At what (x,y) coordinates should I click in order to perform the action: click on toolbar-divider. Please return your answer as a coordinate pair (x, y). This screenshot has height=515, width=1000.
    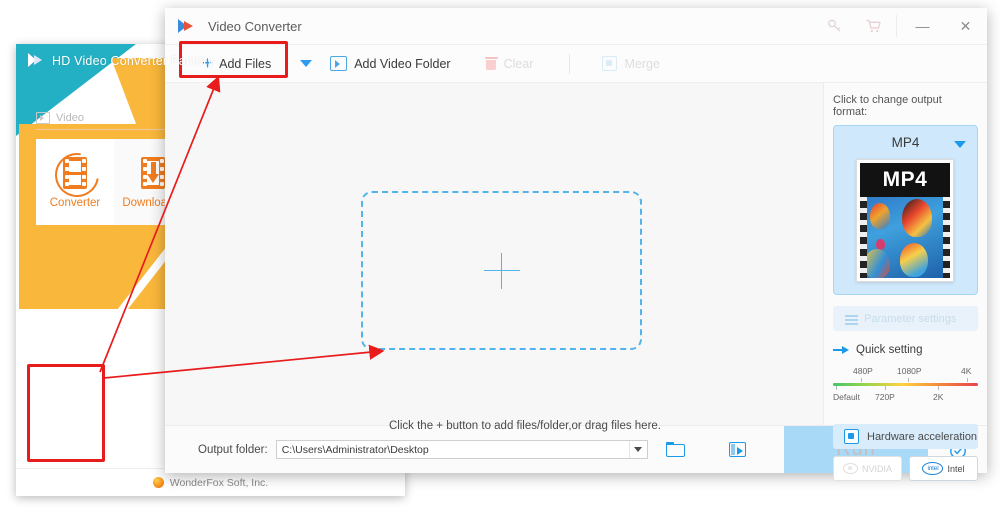
    Looking at the image, I should click on (570, 63).